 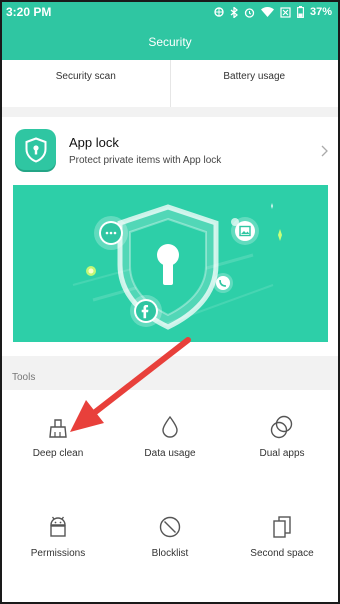 What do you see at coordinates (58, 427) in the screenshot?
I see `broom-icon` at bounding box center [58, 427].